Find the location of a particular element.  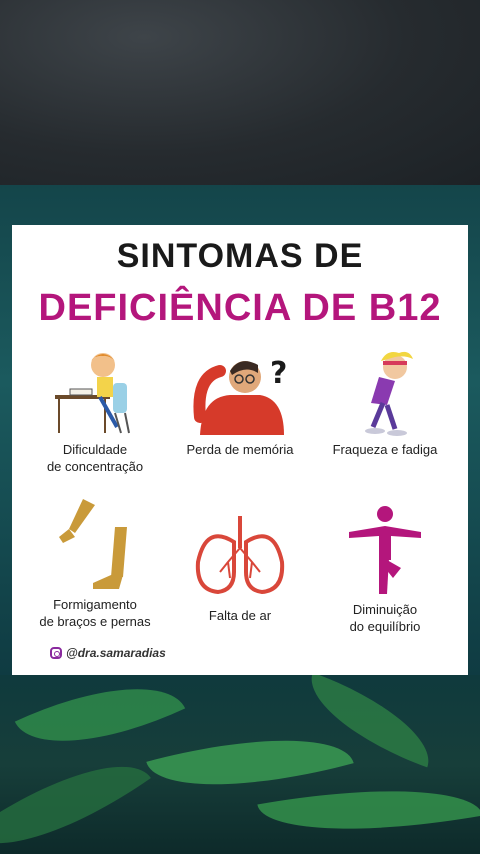

symptom-tingling: Formigamento de braços e pernas is located at coordinates (95, 563).